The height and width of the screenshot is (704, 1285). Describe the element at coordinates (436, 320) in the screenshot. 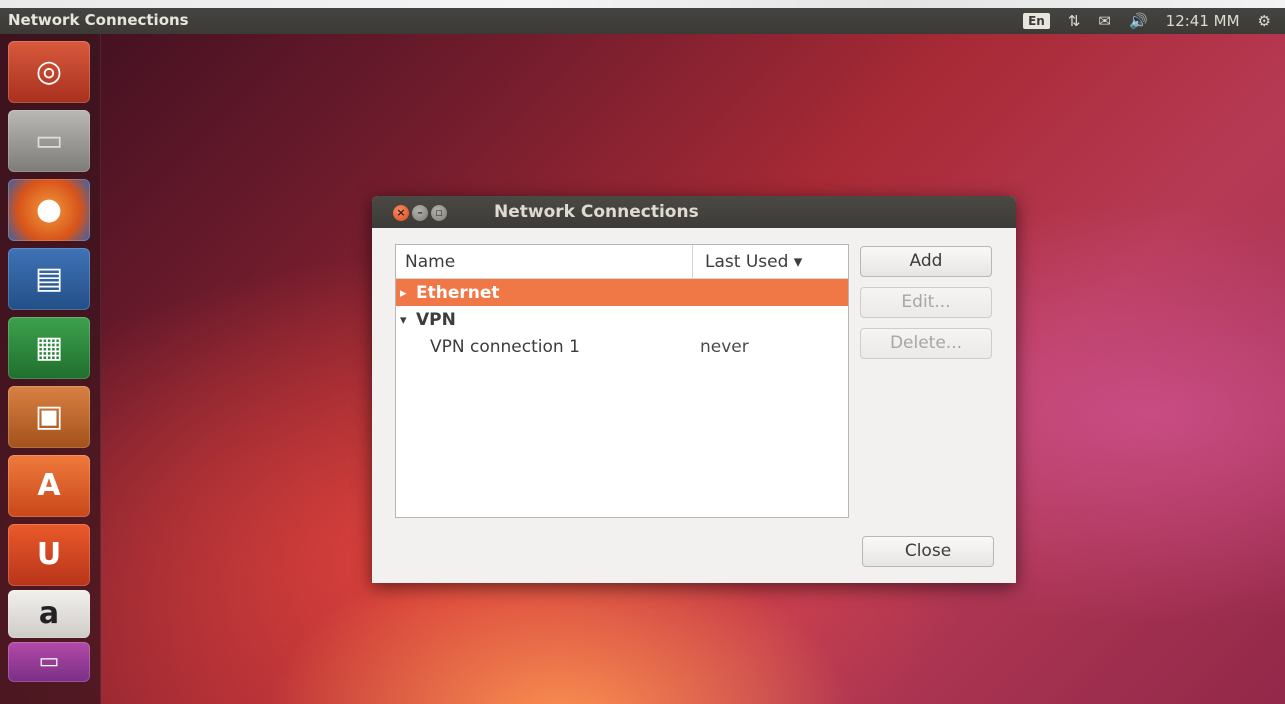

I see `row-name: VPN` at that location.